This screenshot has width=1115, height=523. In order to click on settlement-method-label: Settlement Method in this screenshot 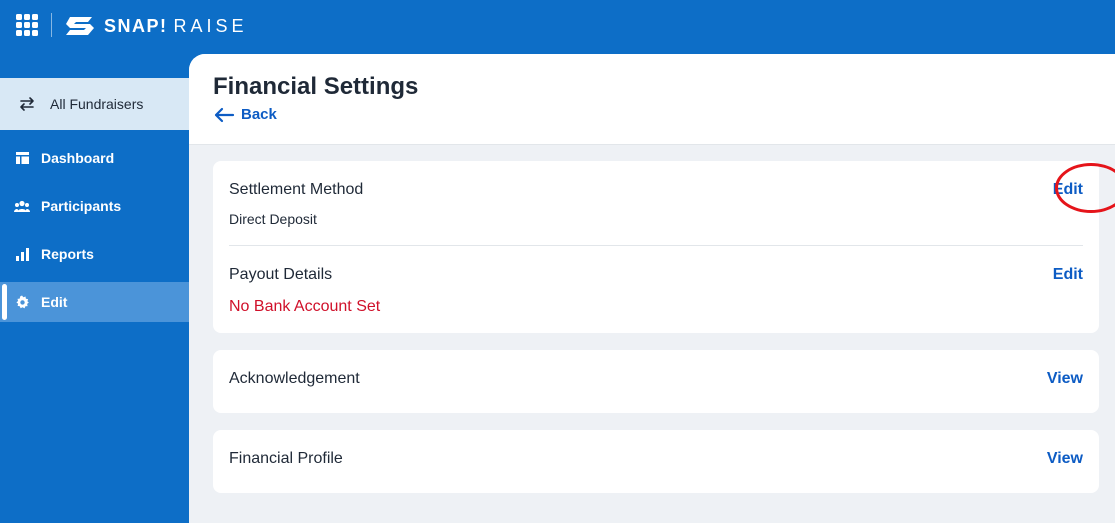, I will do `click(296, 189)`.